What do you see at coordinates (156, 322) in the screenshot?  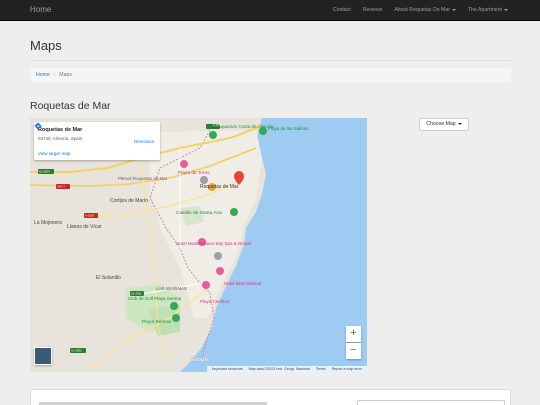 I see `poi-label-playa-serena: Playa Serena` at bounding box center [156, 322].